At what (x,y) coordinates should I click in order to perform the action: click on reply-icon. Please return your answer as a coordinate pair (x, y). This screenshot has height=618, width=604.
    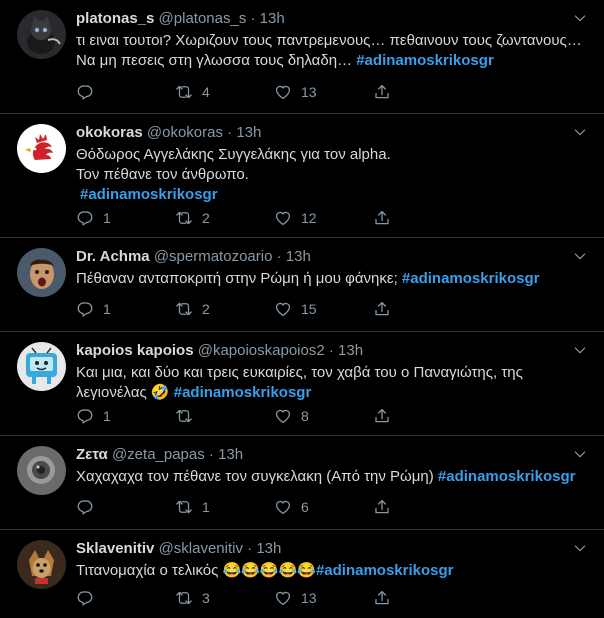
    Looking at the image, I should click on (85, 218).